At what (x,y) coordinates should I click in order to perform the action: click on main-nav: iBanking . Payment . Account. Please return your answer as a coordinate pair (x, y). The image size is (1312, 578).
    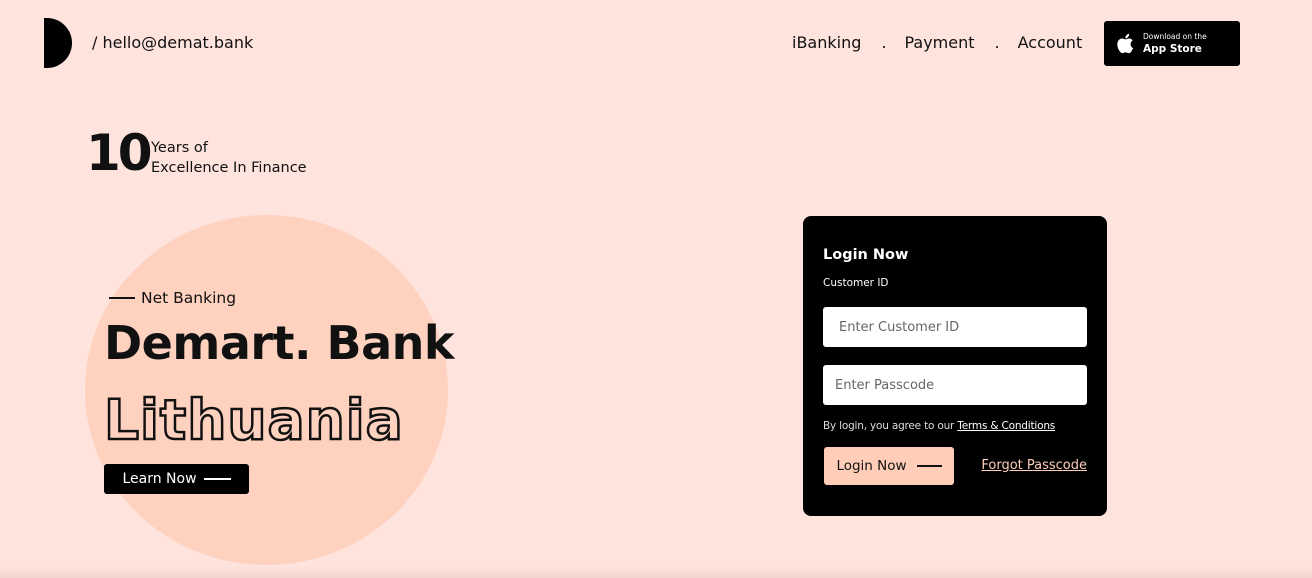
    Looking at the image, I should click on (937, 42).